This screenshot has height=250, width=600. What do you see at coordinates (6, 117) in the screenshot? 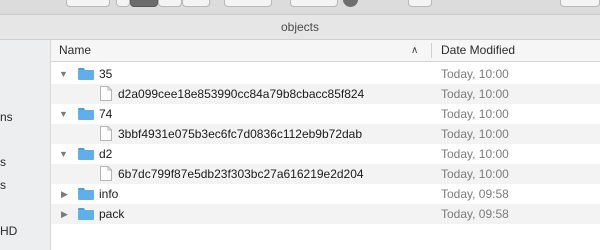
I see `sidebar-item-label: ns` at bounding box center [6, 117].